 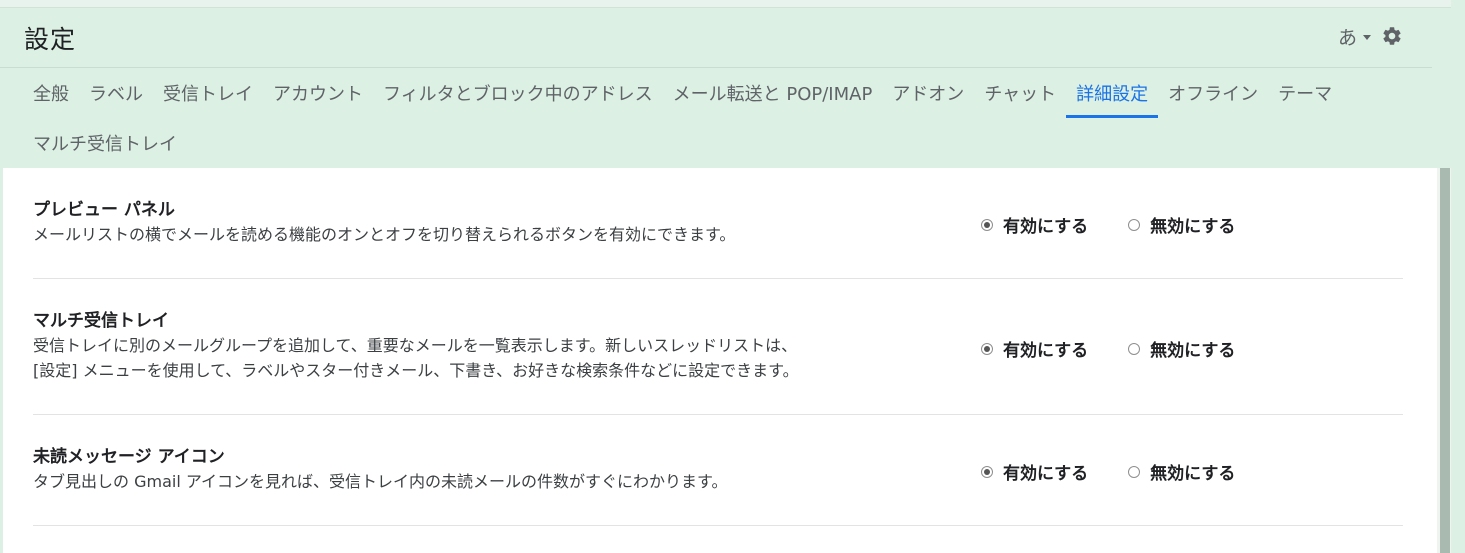 What do you see at coordinates (208, 93) in the screenshot?
I see `tab-inbox: 受信トレイ` at bounding box center [208, 93].